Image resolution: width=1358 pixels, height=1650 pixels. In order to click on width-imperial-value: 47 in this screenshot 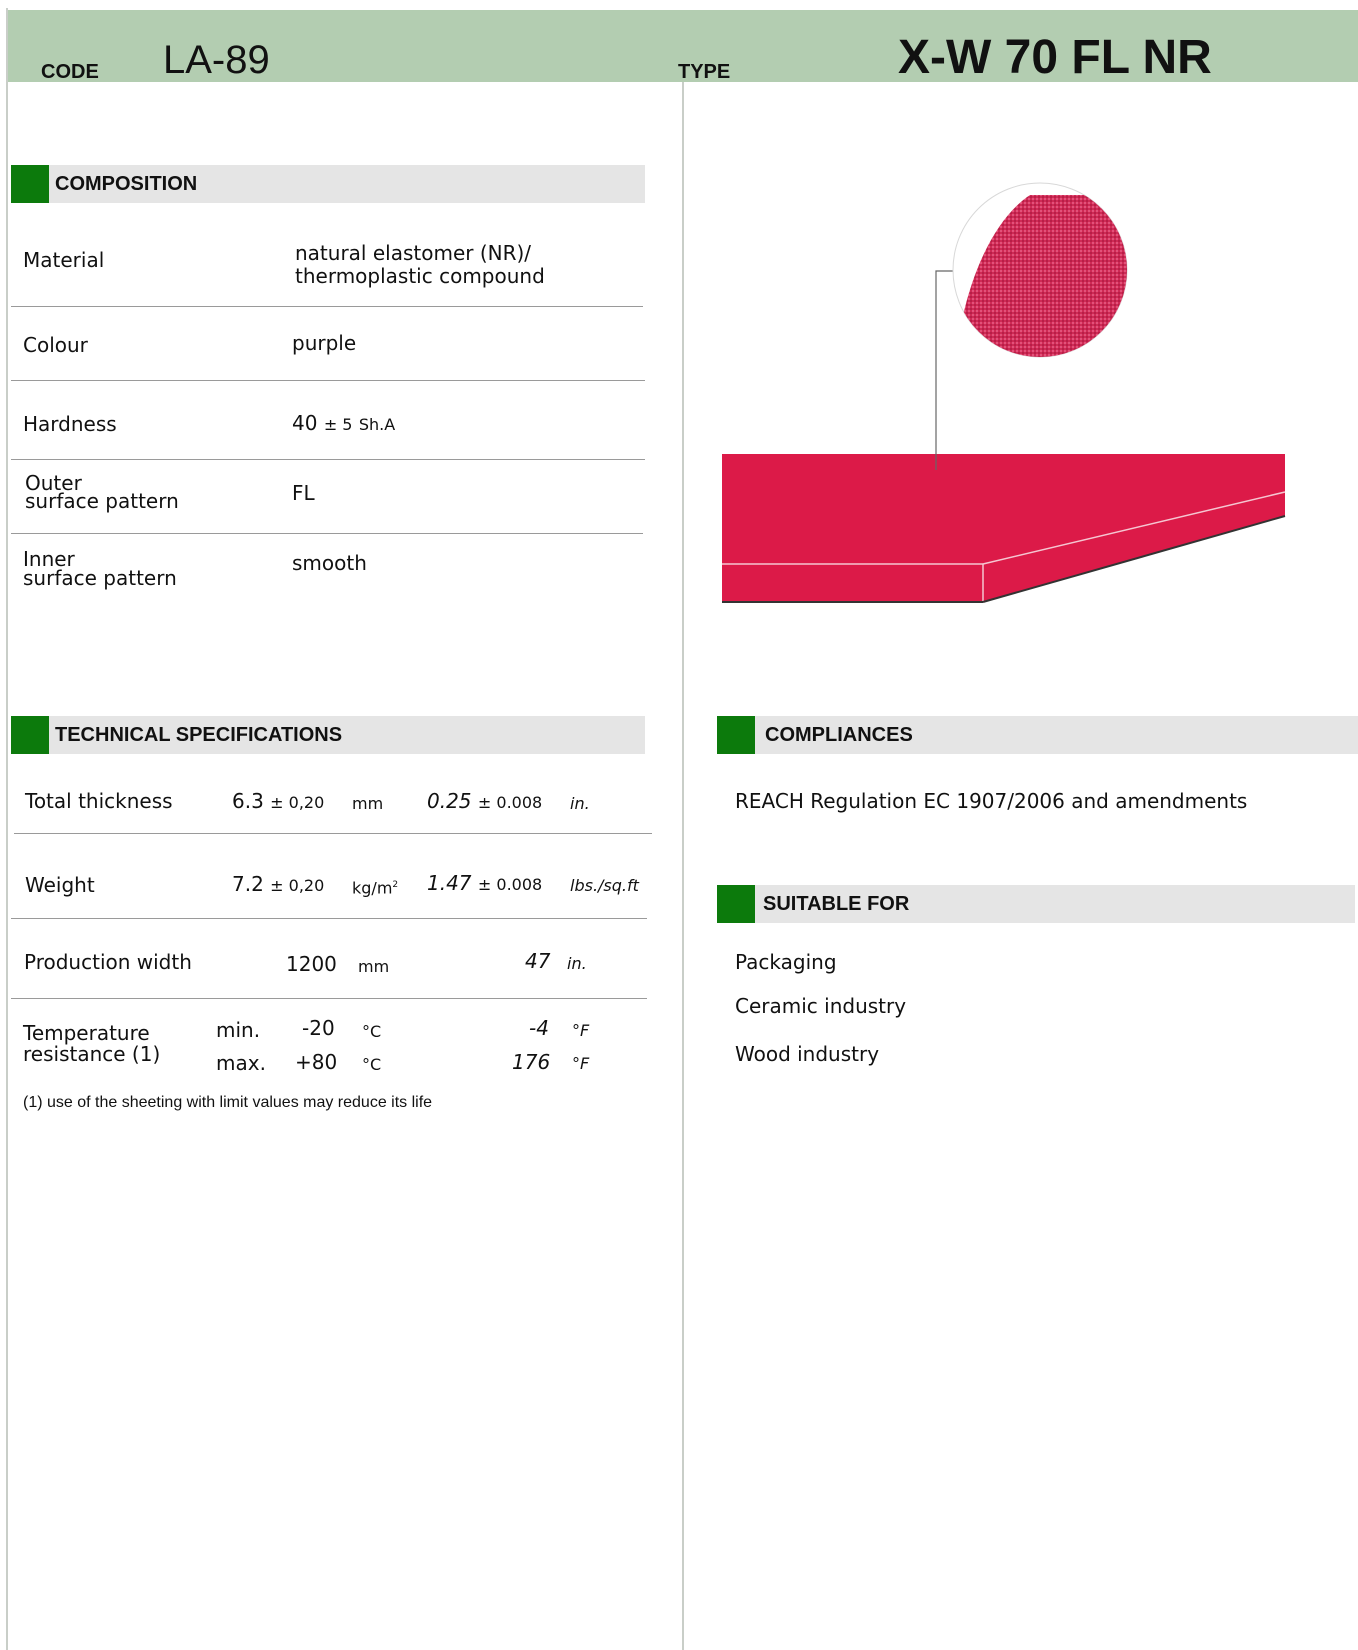, I will do `click(538, 961)`.